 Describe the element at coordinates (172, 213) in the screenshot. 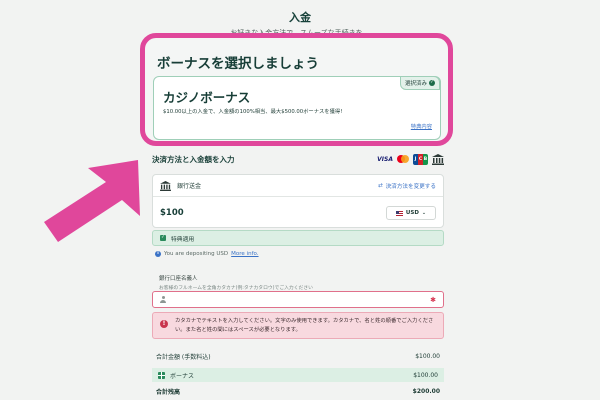

I see `amount-input: $100` at that location.